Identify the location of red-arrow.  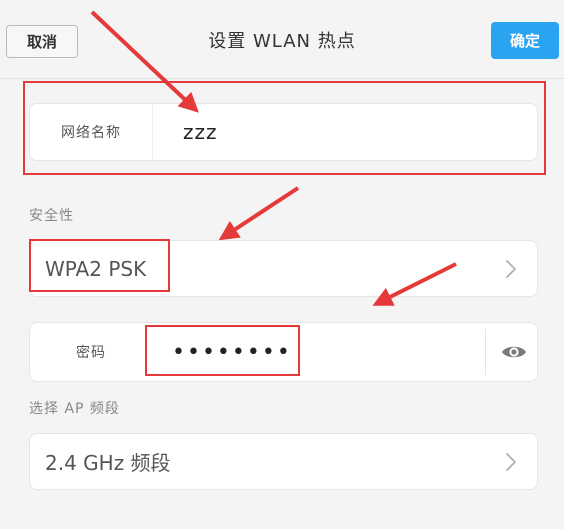
(259, 213).